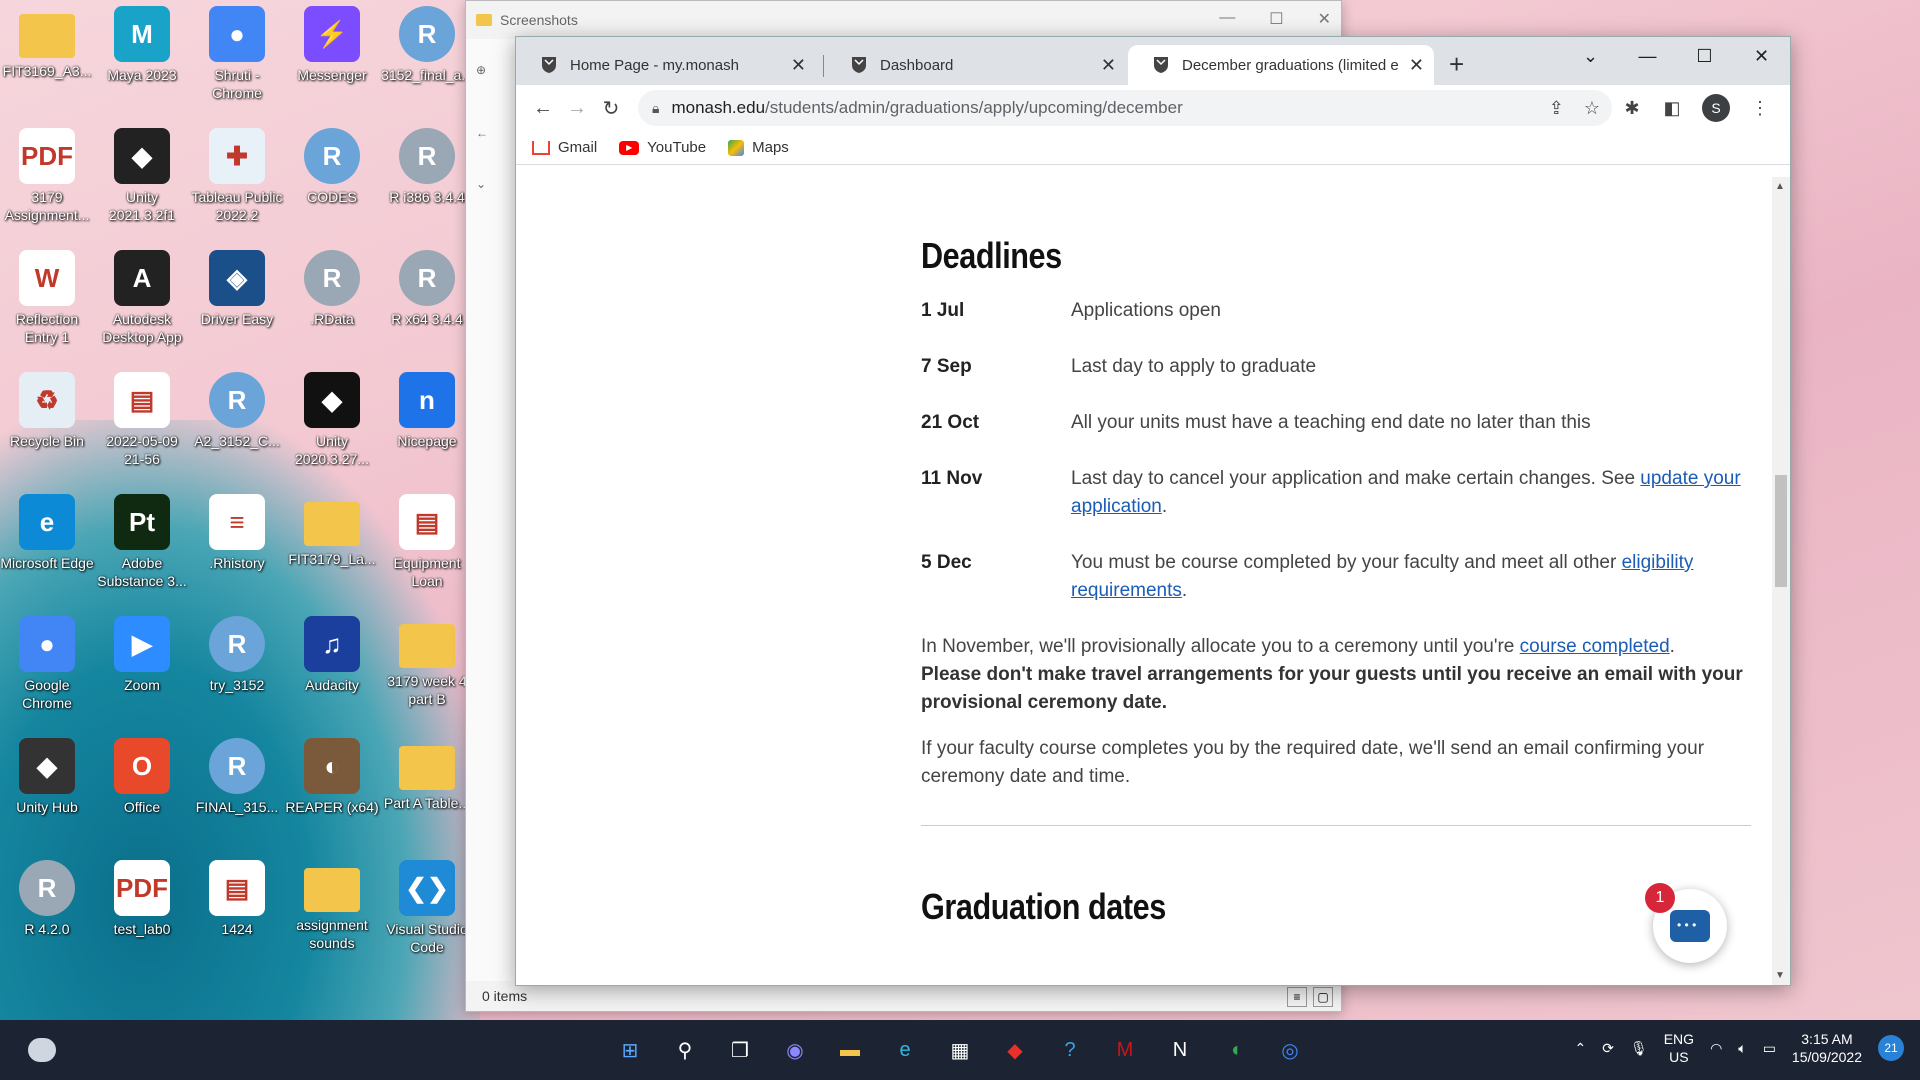 The image size is (1920, 1080). Describe the element at coordinates (1323, 997) in the screenshot. I see `tiles-view-icon: ▢` at that location.